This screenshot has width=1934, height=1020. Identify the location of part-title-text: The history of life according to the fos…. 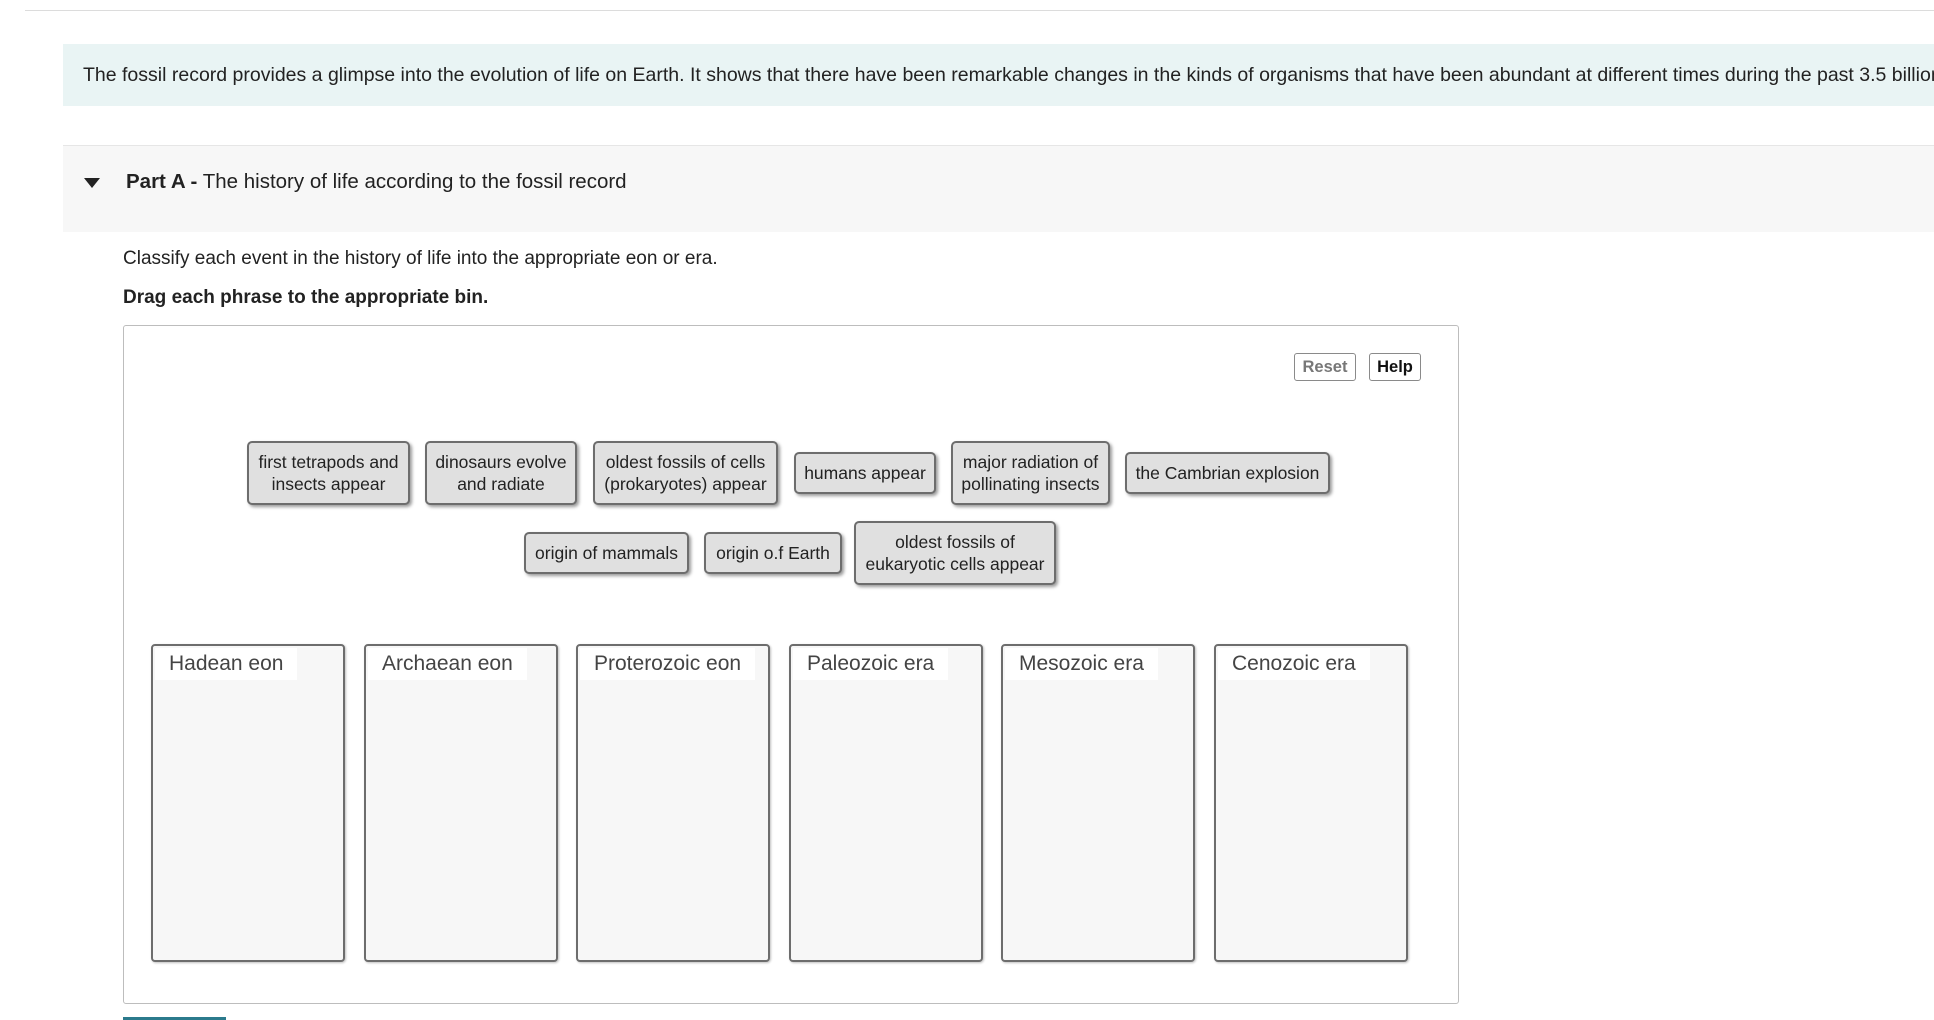
(414, 181).